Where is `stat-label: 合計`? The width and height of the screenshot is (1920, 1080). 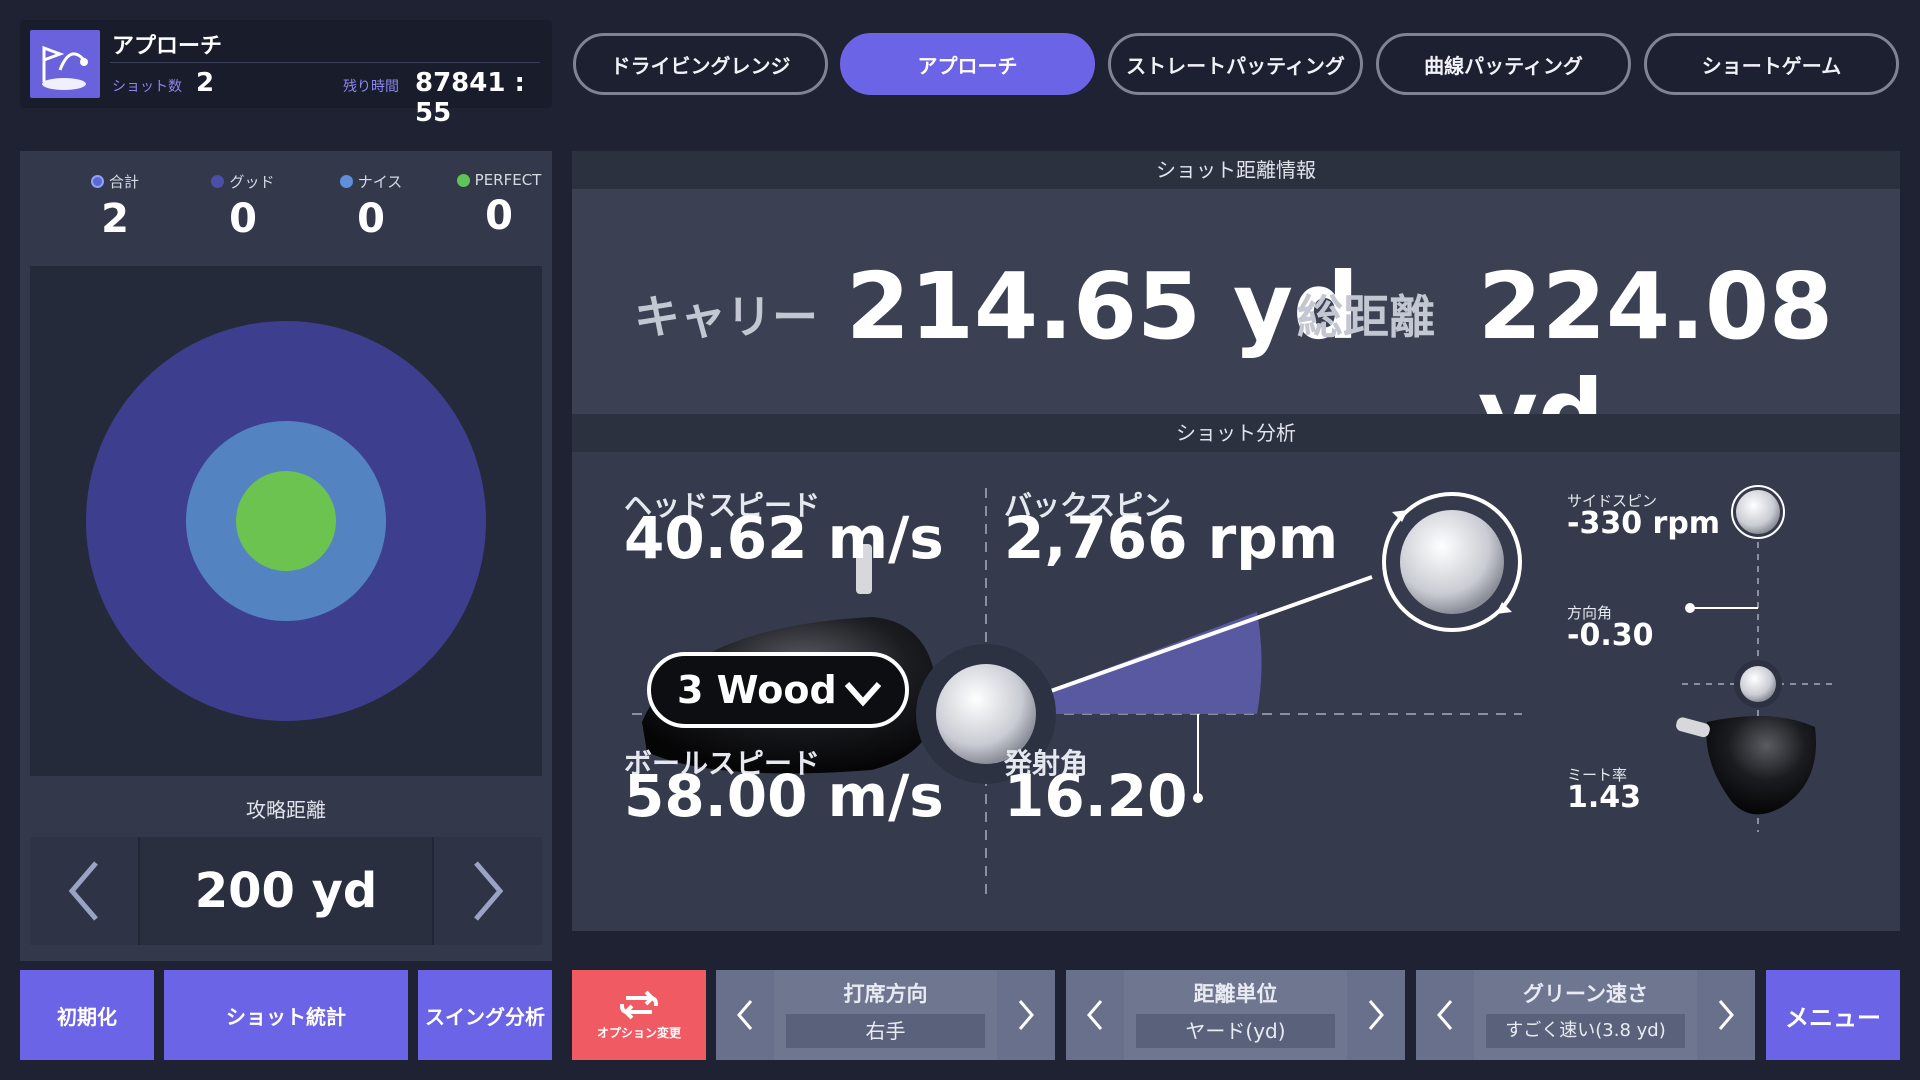 stat-label: 合計 is located at coordinates (123, 182).